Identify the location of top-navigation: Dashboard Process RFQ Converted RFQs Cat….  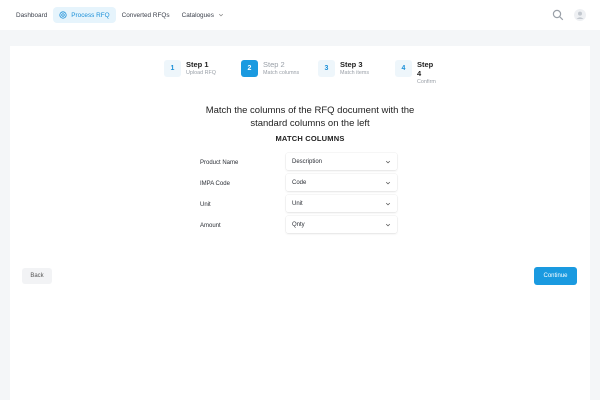
(300, 15).